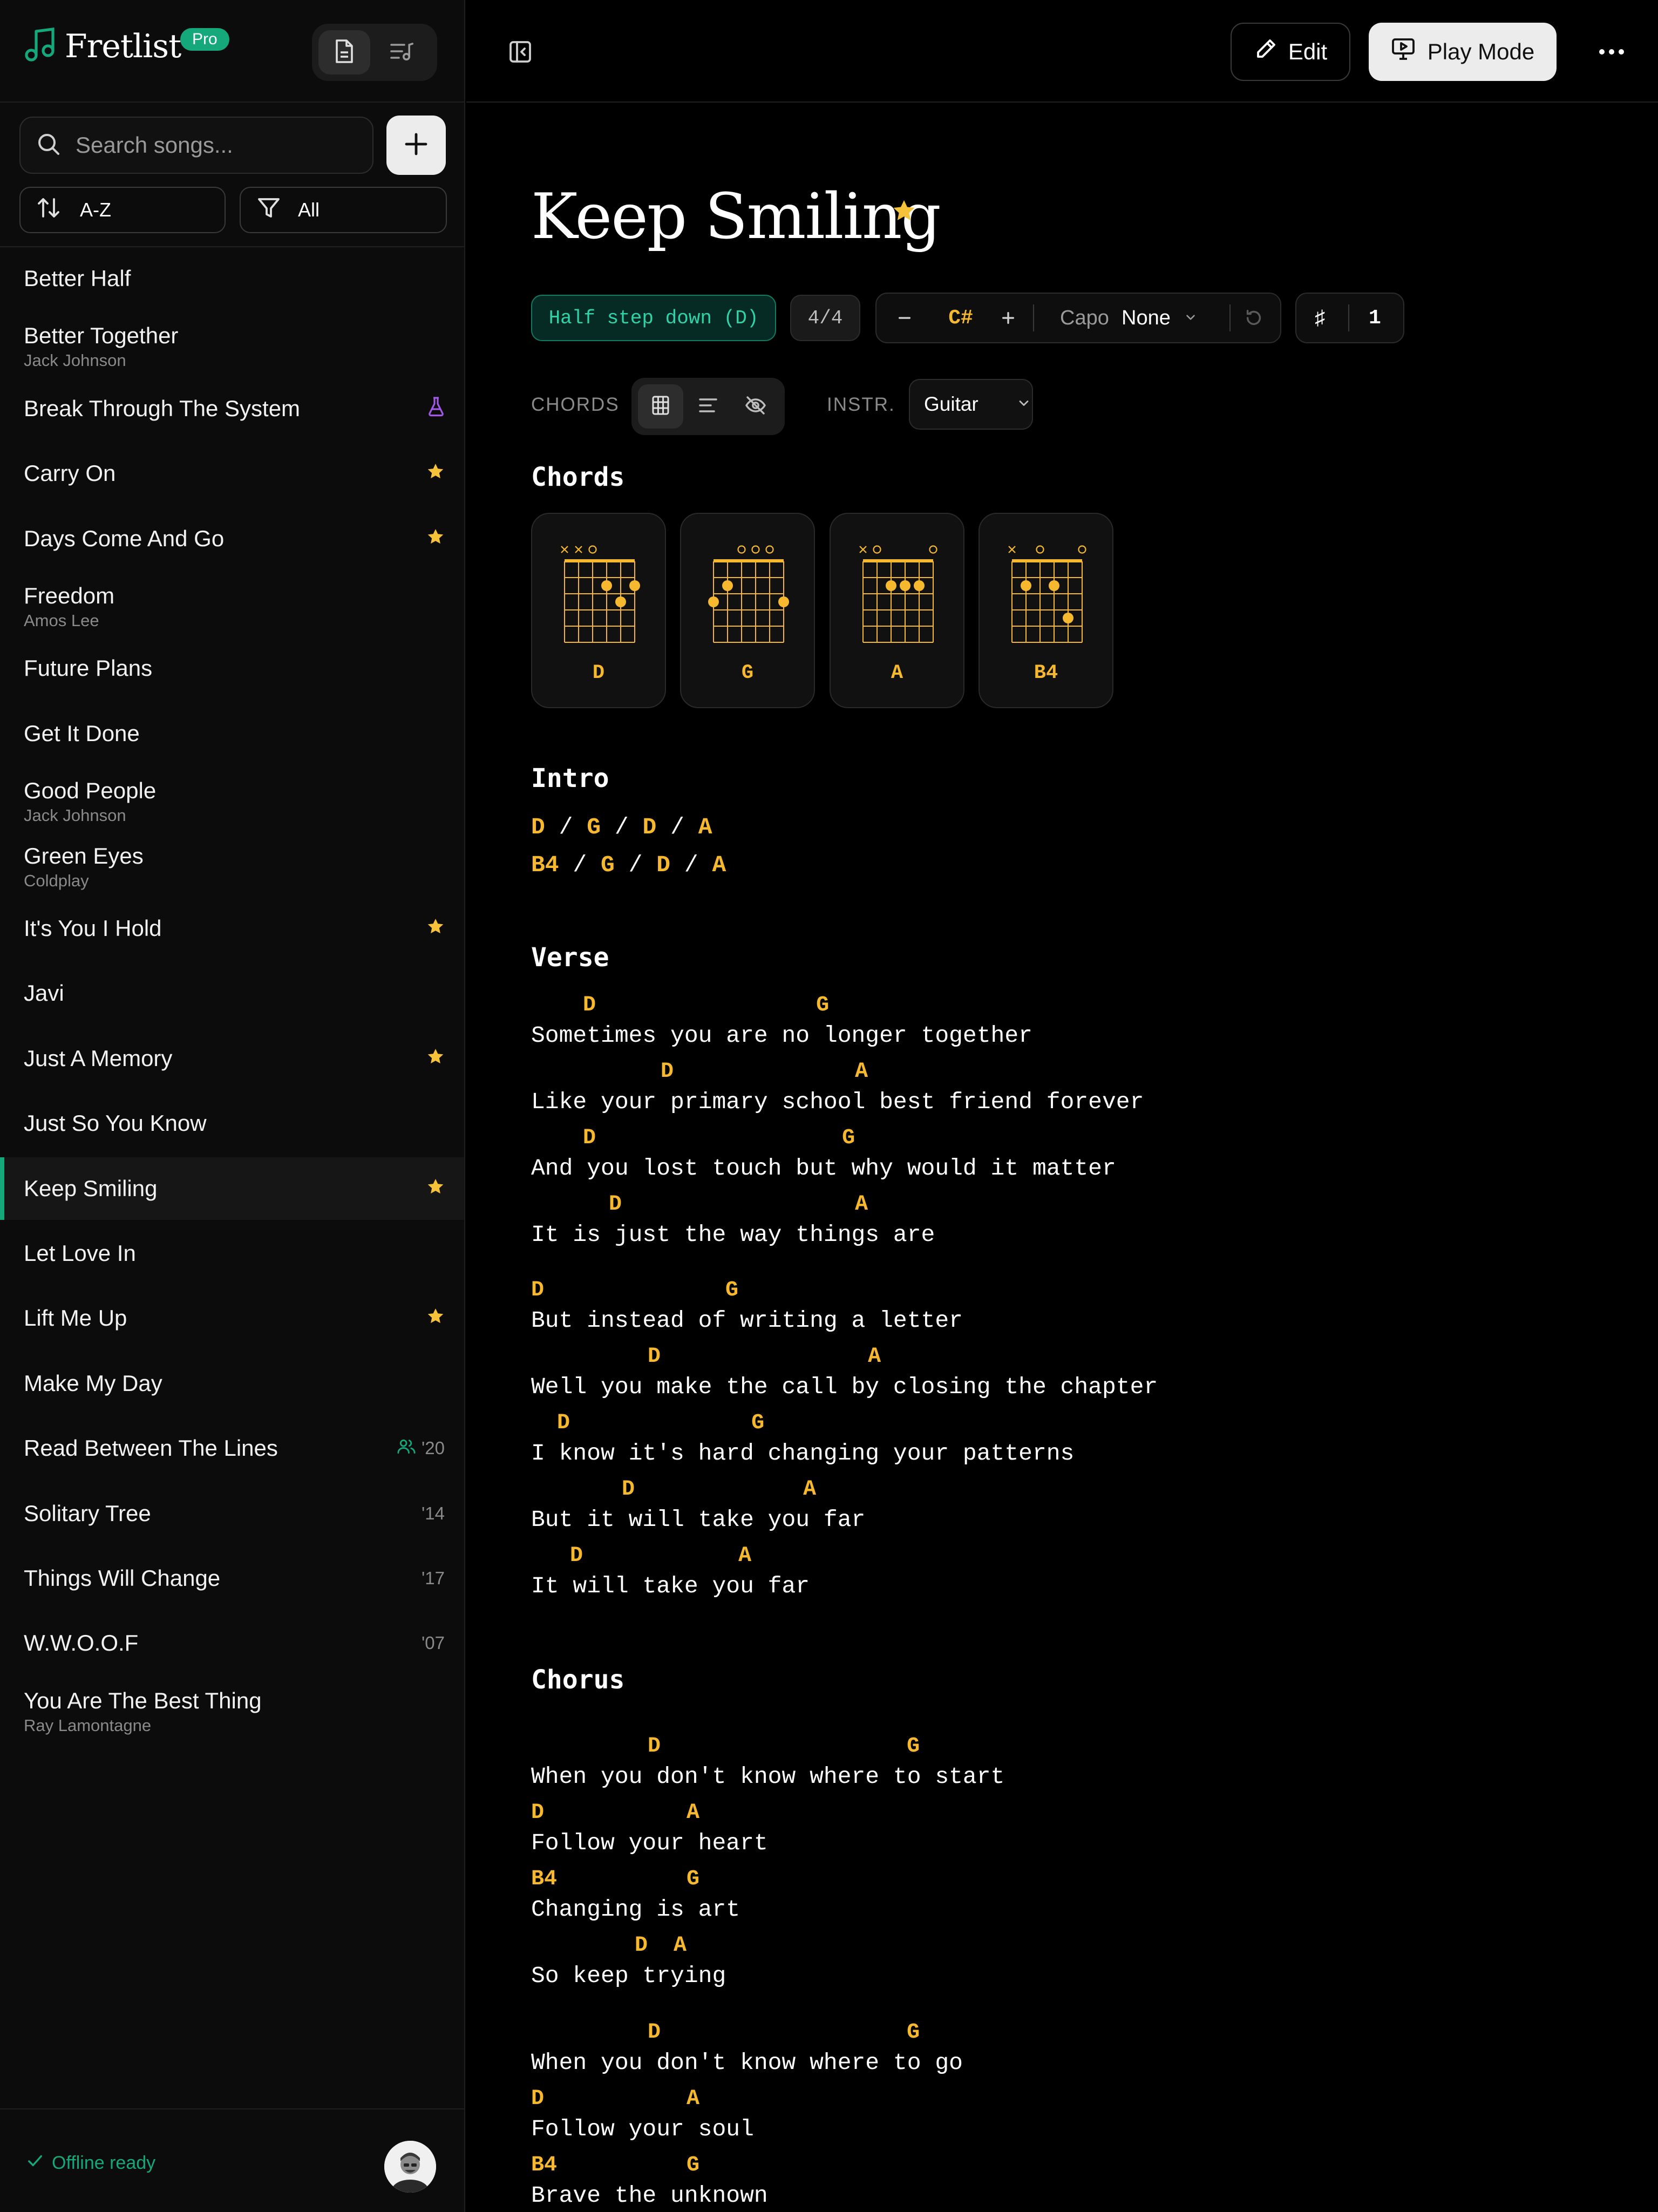  What do you see at coordinates (670, 1586) in the screenshot?
I see `lyric-line: It will take you far` at bounding box center [670, 1586].